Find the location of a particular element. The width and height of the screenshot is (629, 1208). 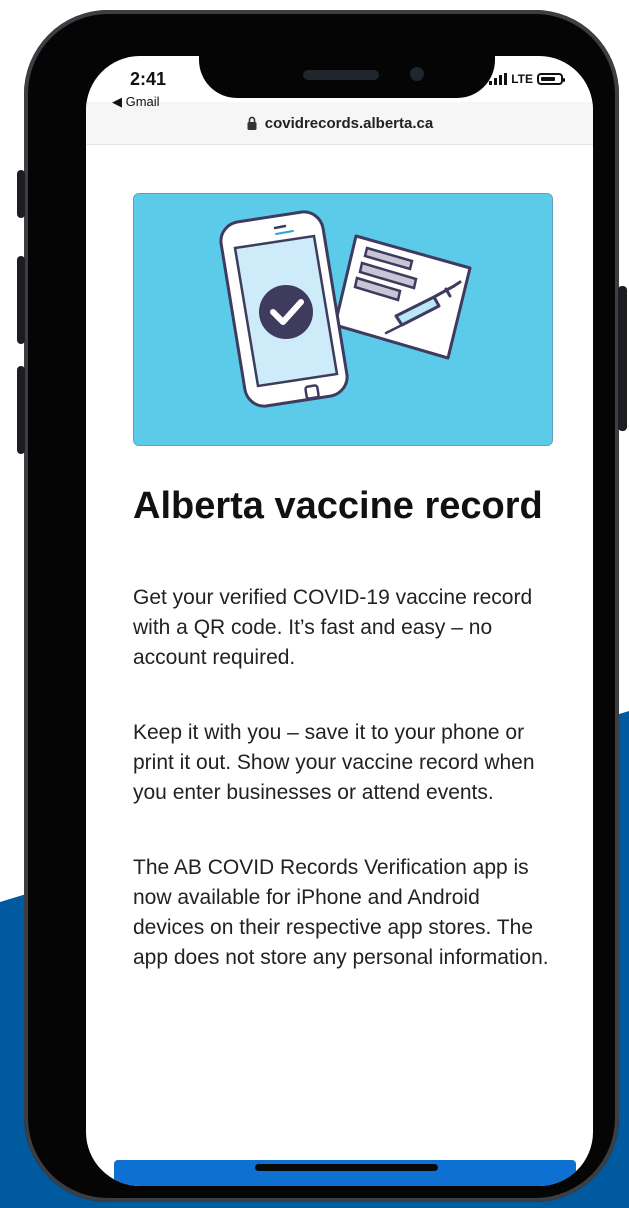

speaker-grille is located at coordinates (341, 75).